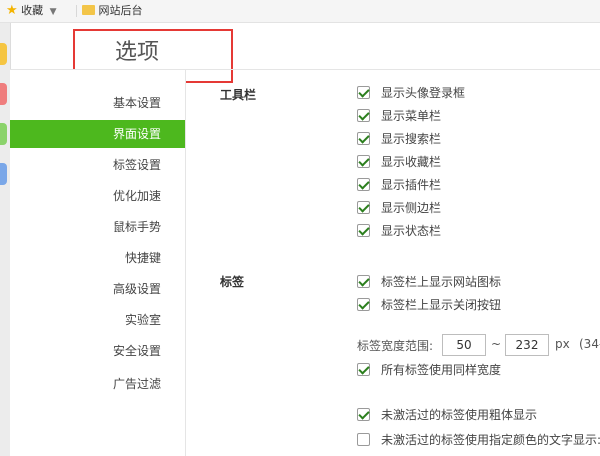 Image resolution: width=600 pixels, height=456 pixels. Describe the element at coordinates (464, 345) in the screenshot. I see `tab-width-min-input` at that location.